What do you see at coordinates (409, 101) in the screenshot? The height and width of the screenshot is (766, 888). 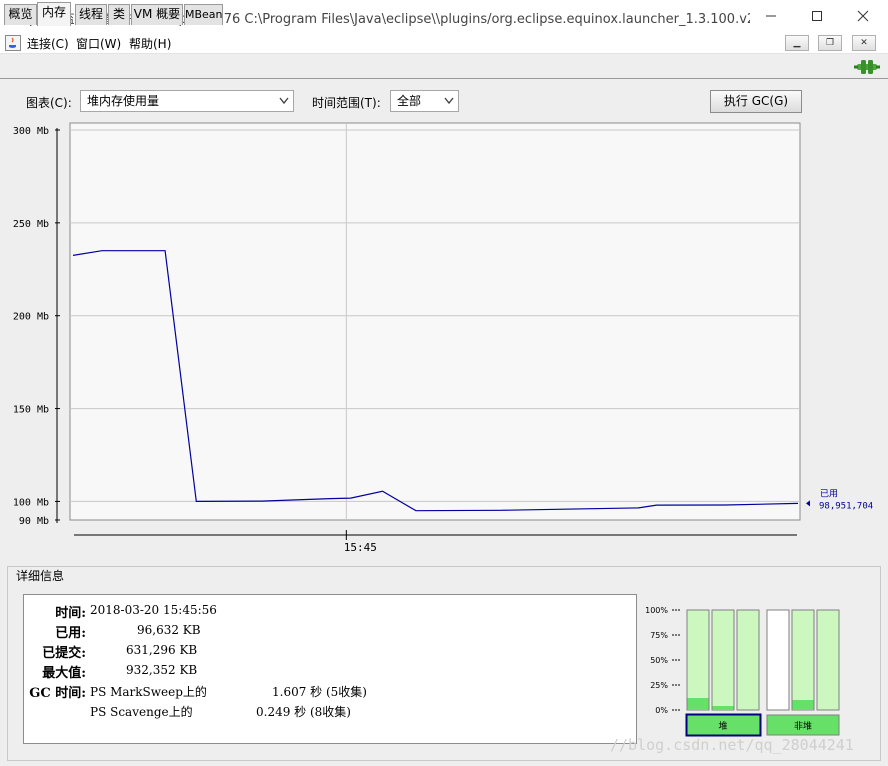 I see `time-range-value: 全部` at bounding box center [409, 101].